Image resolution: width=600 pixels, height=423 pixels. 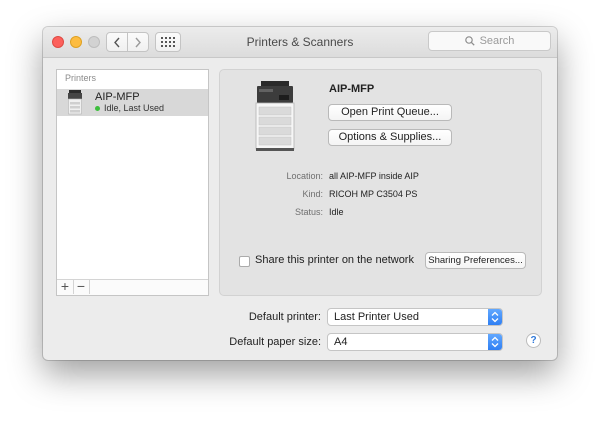 What do you see at coordinates (497, 41) in the screenshot?
I see `search-placeholder: Search` at bounding box center [497, 41].